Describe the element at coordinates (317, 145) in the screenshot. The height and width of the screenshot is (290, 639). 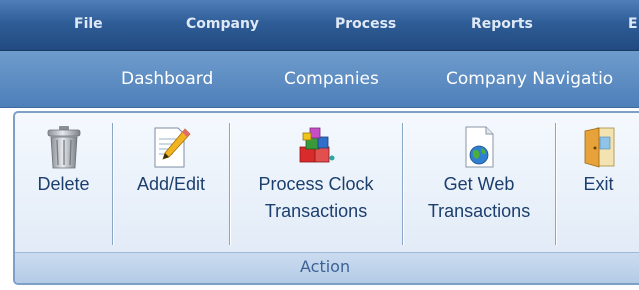
I see `process-blocks-icon` at that location.